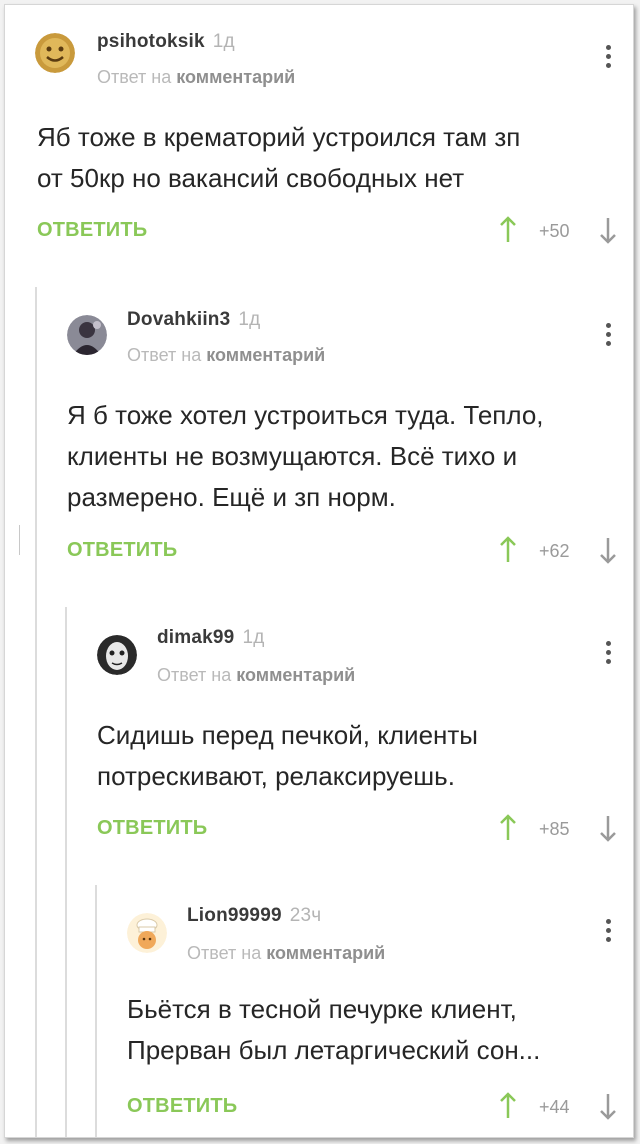 The height and width of the screenshot is (1144, 640). Describe the element at coordinates (224, 953) in the screenshot. I see `reply-to-prefix: Ответ на` at that location.